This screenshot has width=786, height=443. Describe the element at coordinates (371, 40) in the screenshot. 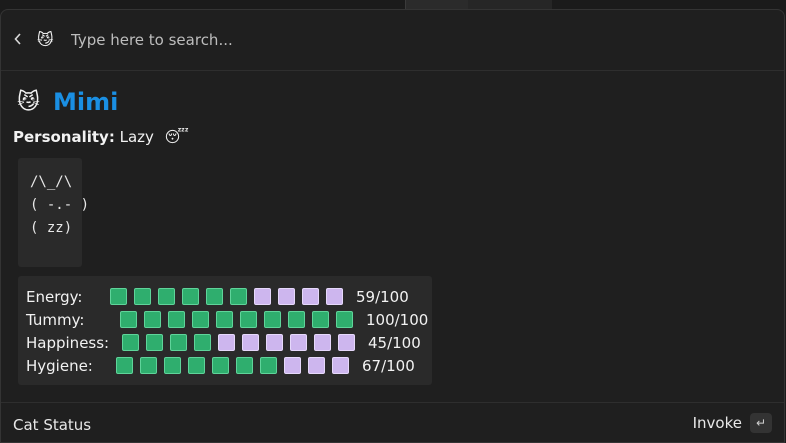

I see `search-input` at that location.